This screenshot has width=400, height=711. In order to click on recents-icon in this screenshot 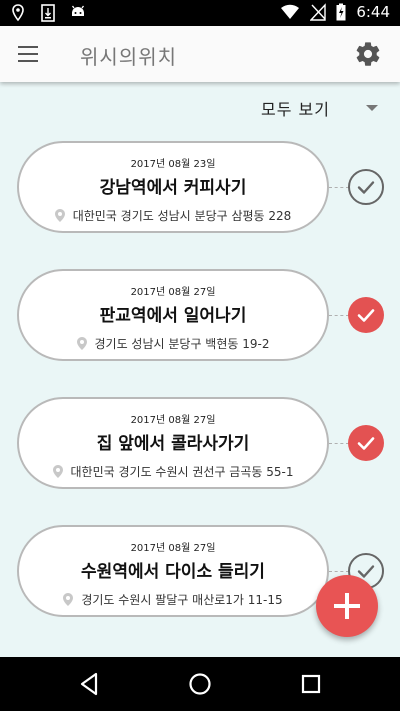, I will do `click(311, 684)`.